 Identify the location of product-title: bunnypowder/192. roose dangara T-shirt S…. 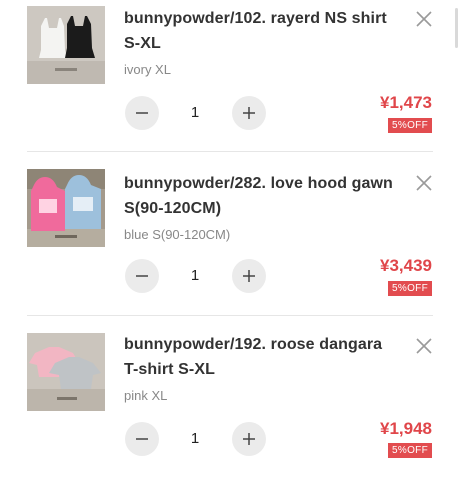
(260, 357).